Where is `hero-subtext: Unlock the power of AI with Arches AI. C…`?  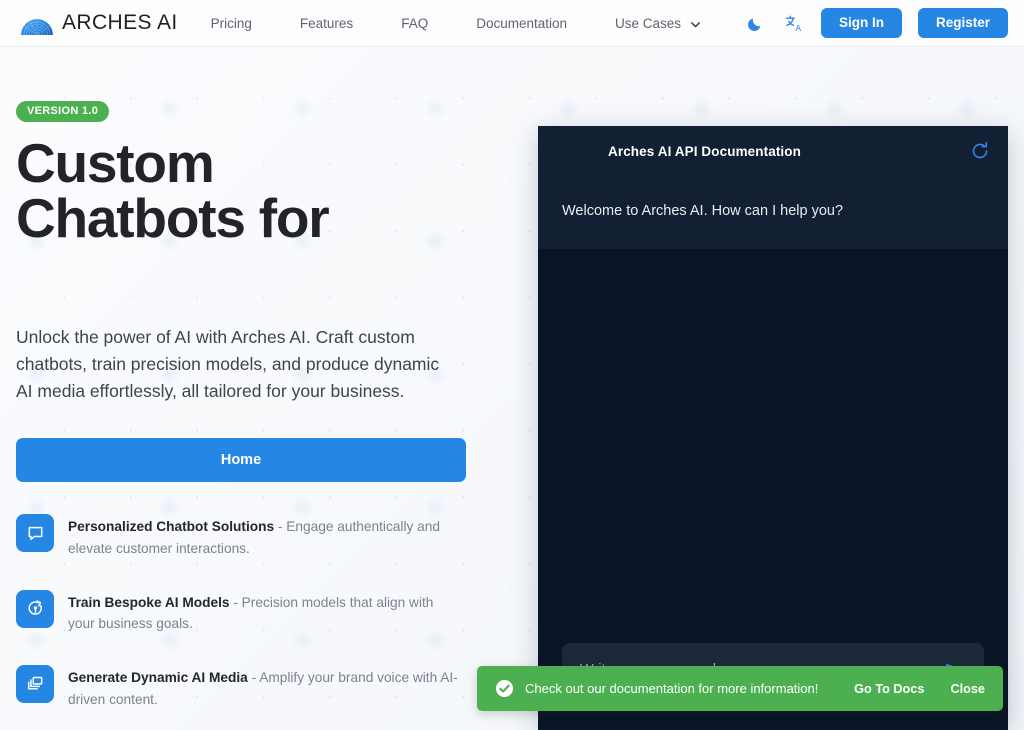
hero-subtext: Unlock the power of AI with Arches AI. C… is located at coordinates (228, 364).